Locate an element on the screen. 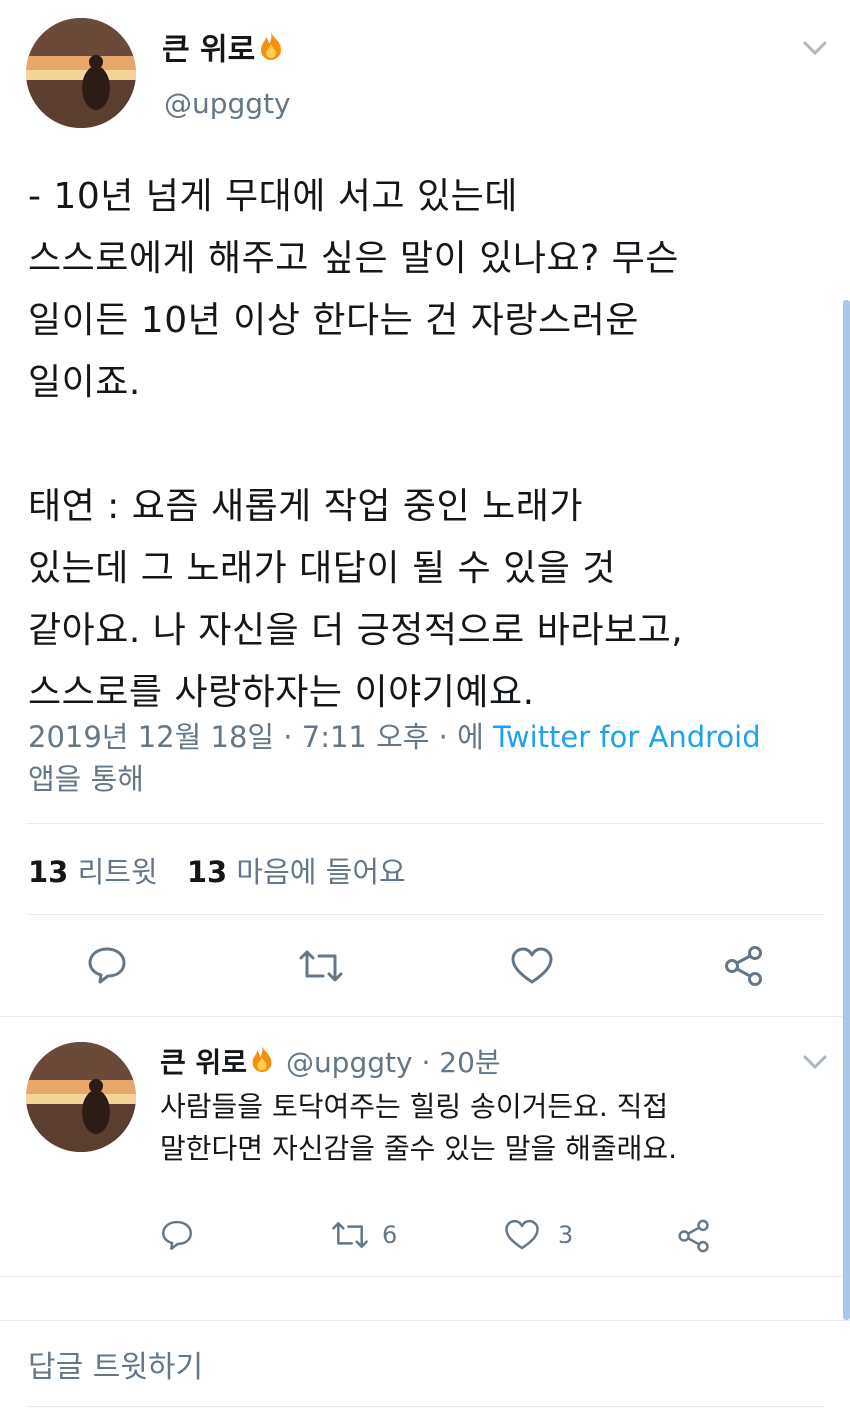  author-handle: @upggty is located at coordinates (227, 104).